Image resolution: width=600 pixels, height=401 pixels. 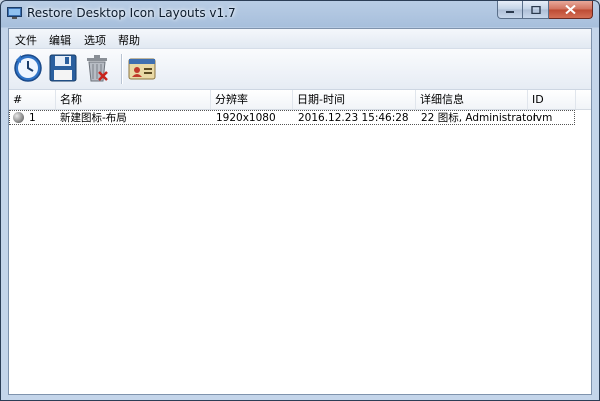 I want to click on cell-details: 22 图标, Administrator, so click(x=479, y=118).